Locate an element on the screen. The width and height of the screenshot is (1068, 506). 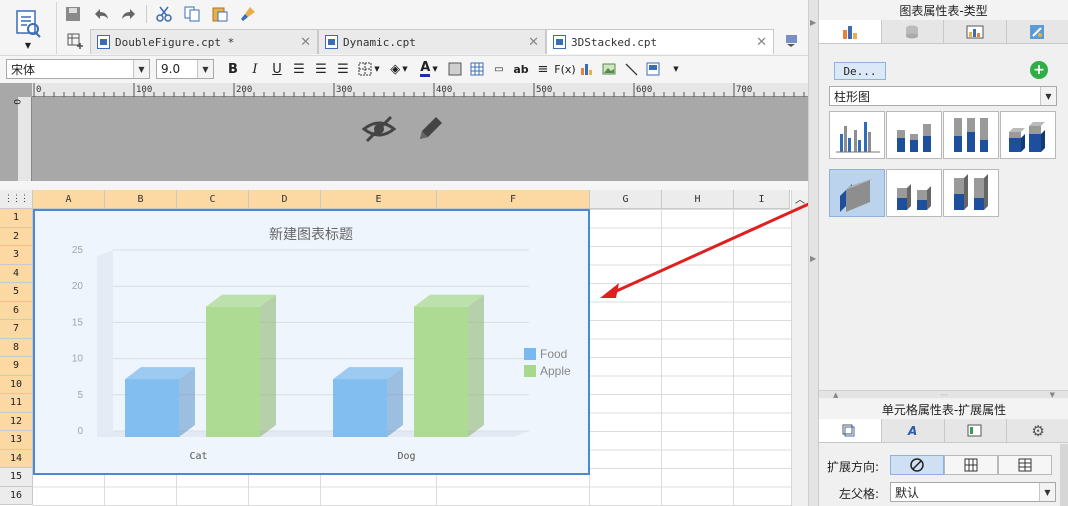
3d-clustered-bar-icon is located at coordinates (857, 195).